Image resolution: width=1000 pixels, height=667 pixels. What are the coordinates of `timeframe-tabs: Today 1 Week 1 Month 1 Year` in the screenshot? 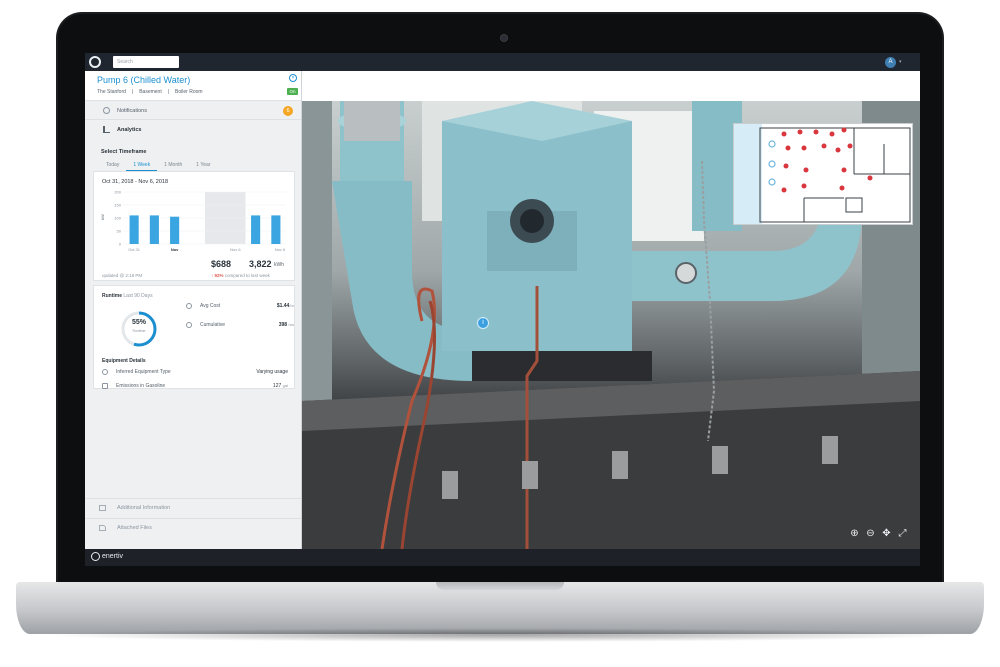 It's located at (158, 165).